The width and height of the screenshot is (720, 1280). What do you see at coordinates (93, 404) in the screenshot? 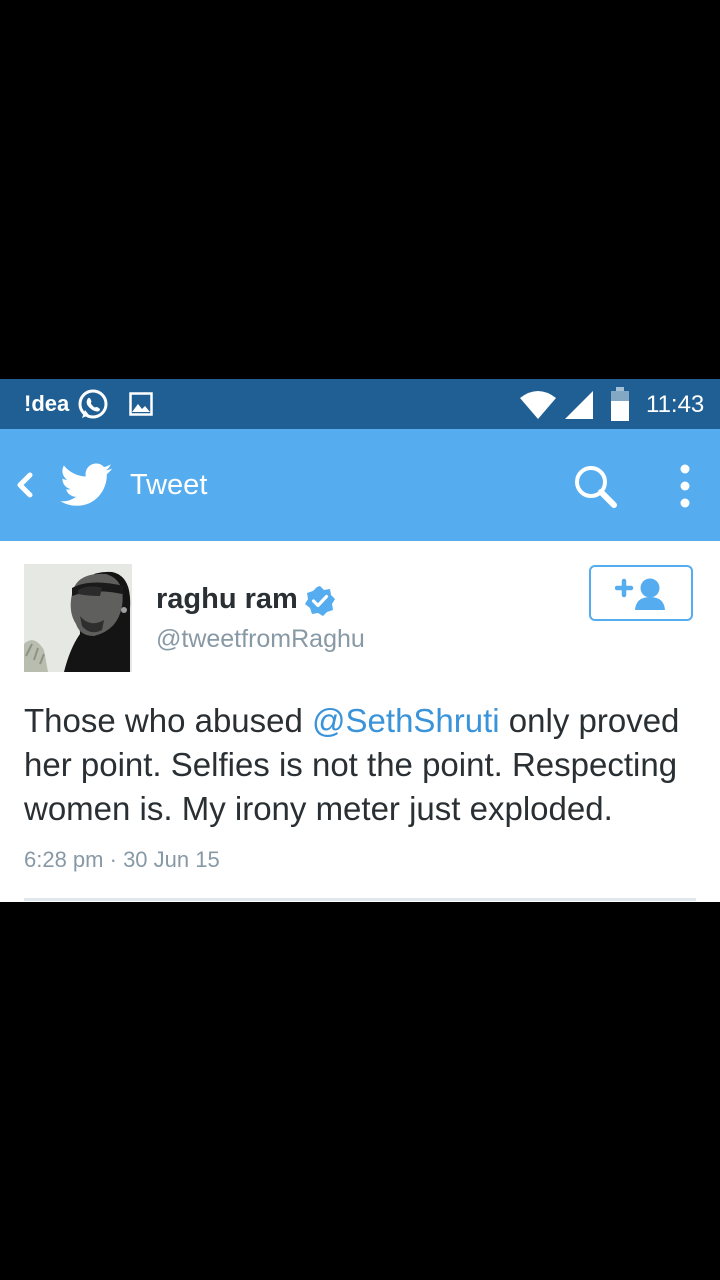
I see `whatsapp-icon` at bounding box center [93, 404].